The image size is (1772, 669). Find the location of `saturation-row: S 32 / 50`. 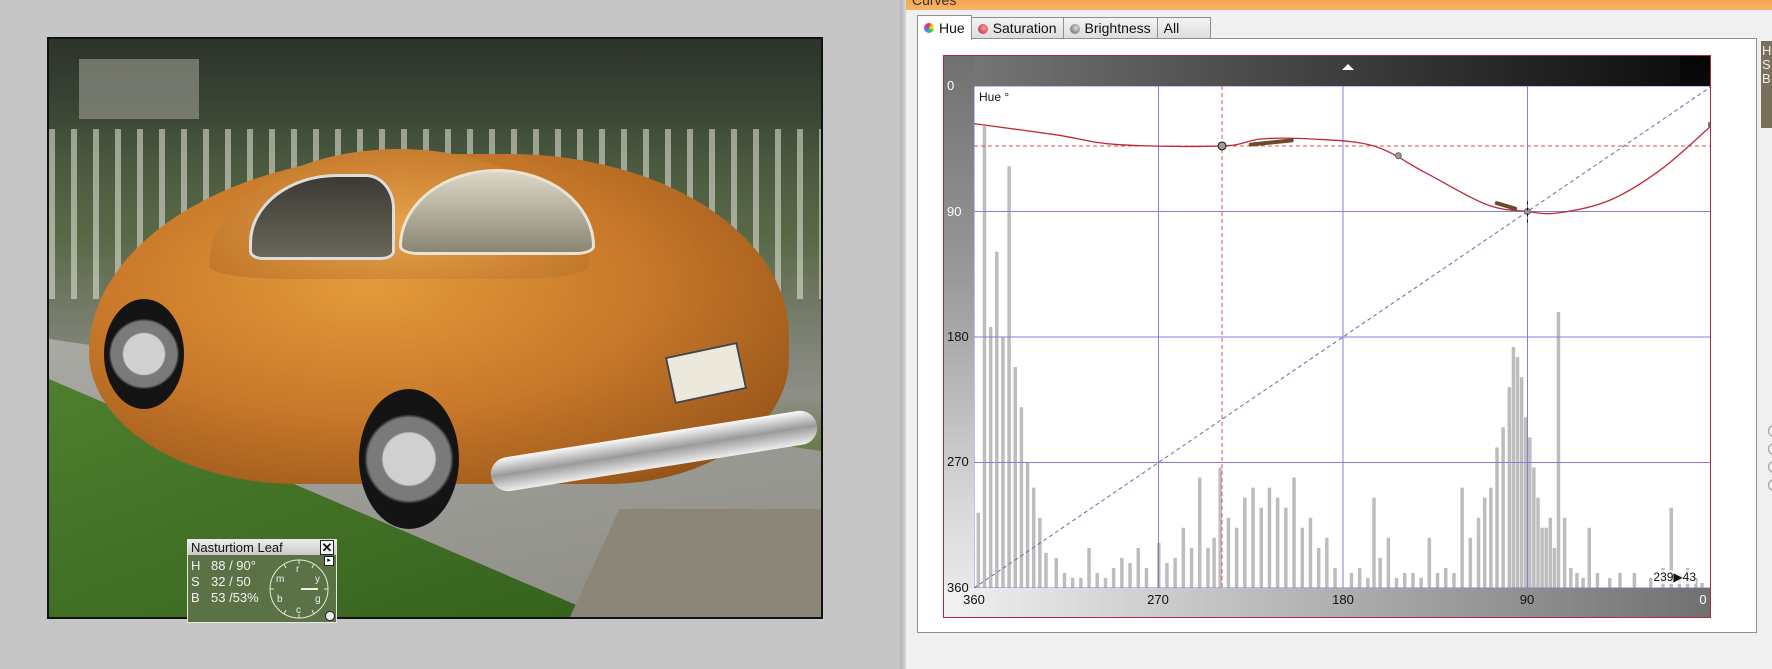

saturation-row: S 32 / 50 is located at coordinates (235, 582).